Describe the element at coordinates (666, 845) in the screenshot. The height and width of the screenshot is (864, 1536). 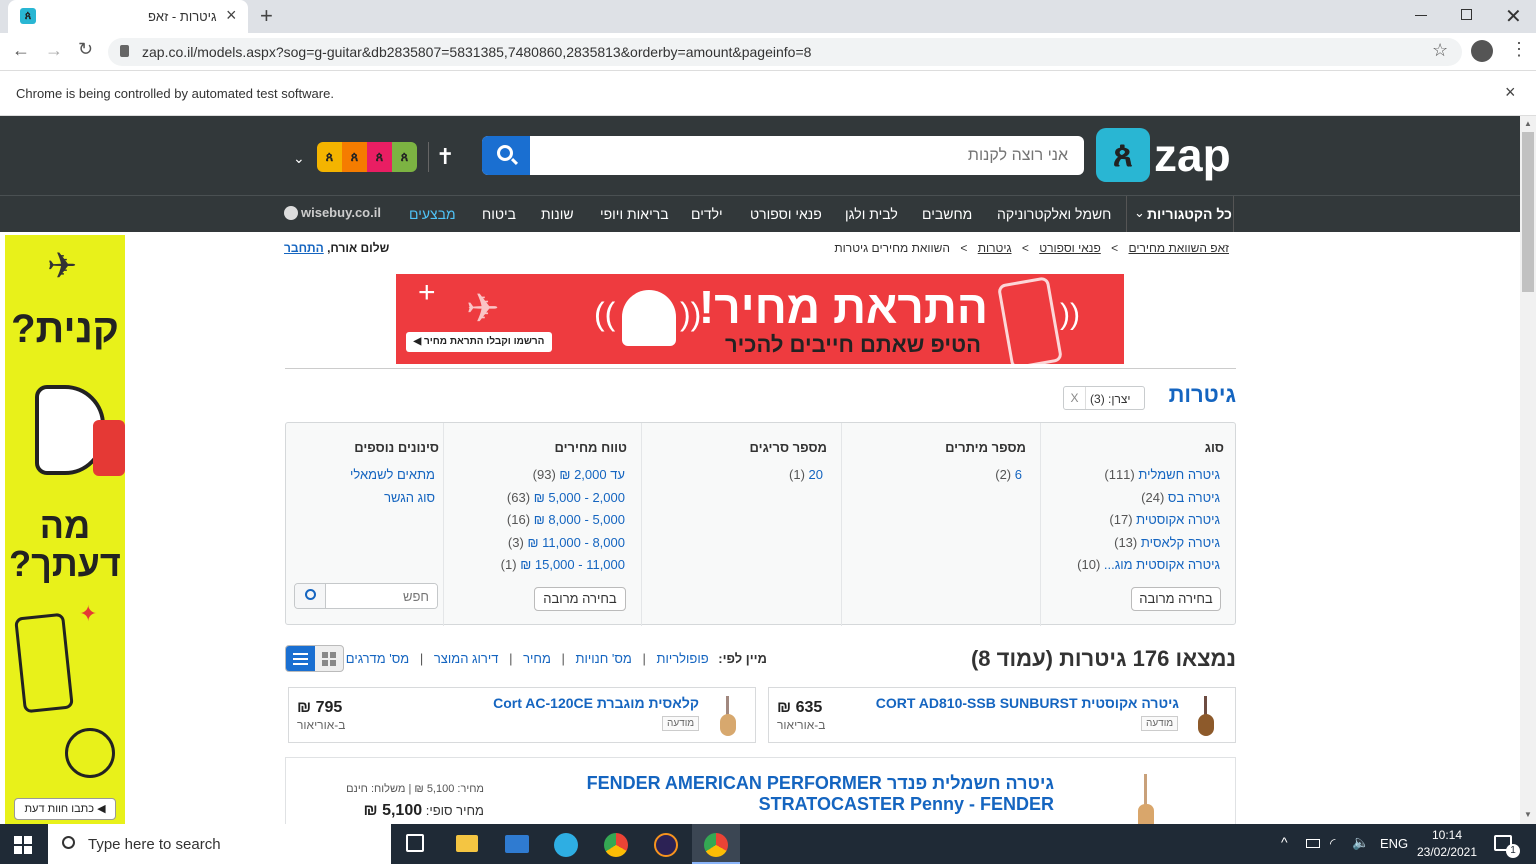
I see `eclipse-icon` at that location.